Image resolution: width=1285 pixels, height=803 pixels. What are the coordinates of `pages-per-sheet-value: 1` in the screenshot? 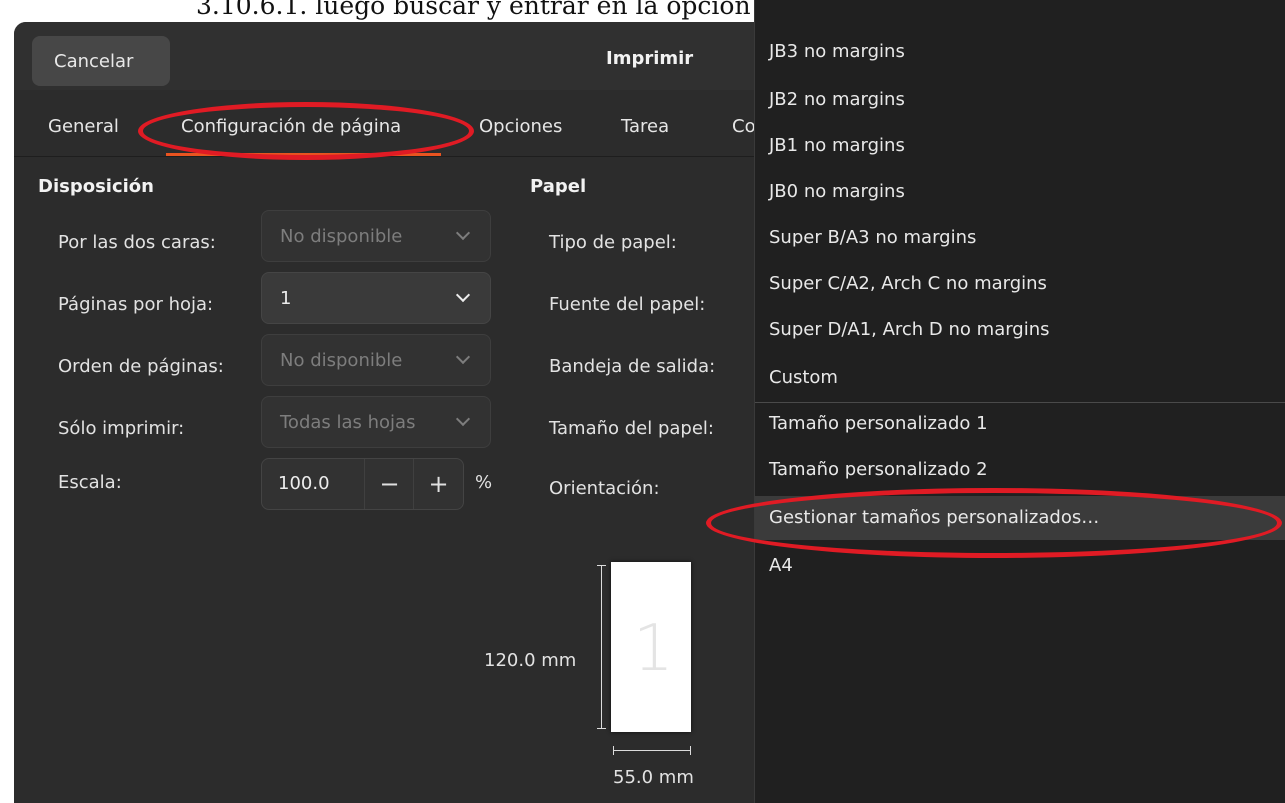 It's located at (286, 298).